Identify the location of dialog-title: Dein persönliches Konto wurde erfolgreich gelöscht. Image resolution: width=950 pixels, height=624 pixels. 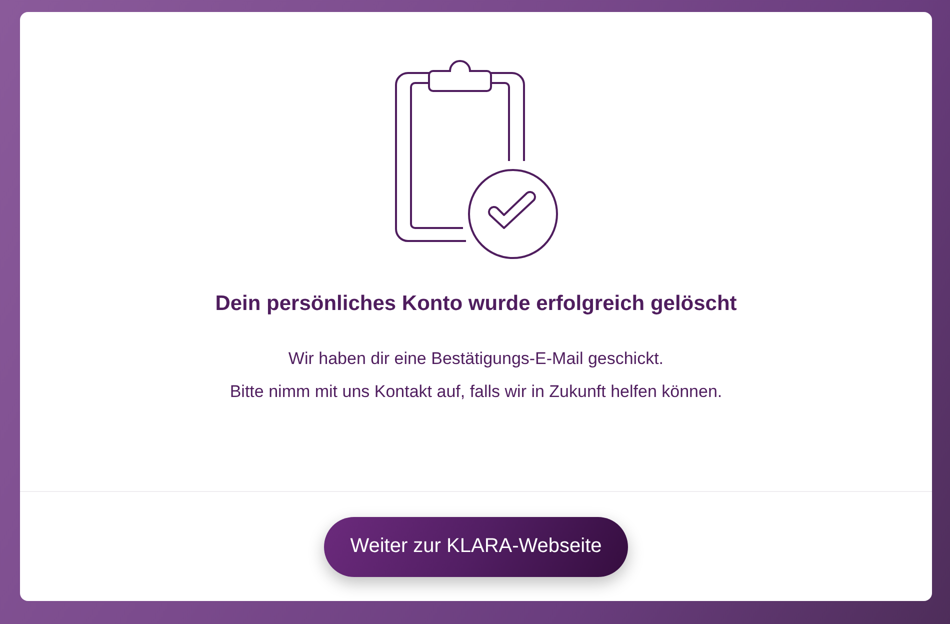
(476, 304).